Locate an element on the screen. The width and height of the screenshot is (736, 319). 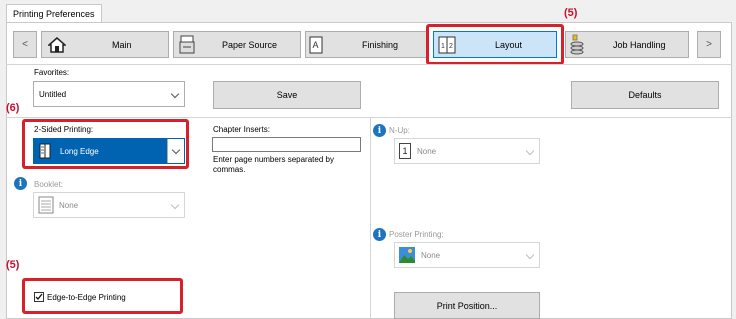
layout-tab-highlight is located at coordinates (495, 44).